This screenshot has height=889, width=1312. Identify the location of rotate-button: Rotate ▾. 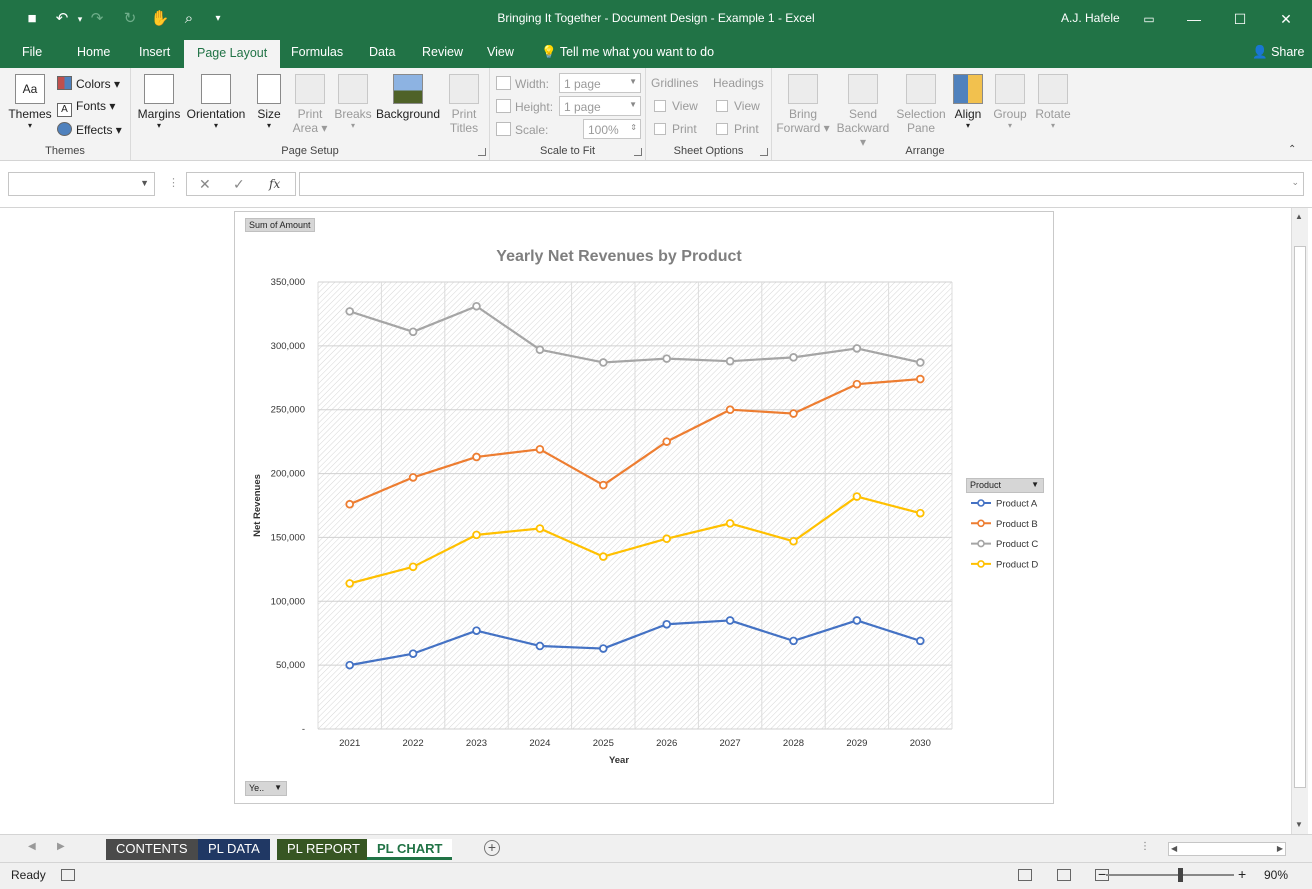
(1053, 102).